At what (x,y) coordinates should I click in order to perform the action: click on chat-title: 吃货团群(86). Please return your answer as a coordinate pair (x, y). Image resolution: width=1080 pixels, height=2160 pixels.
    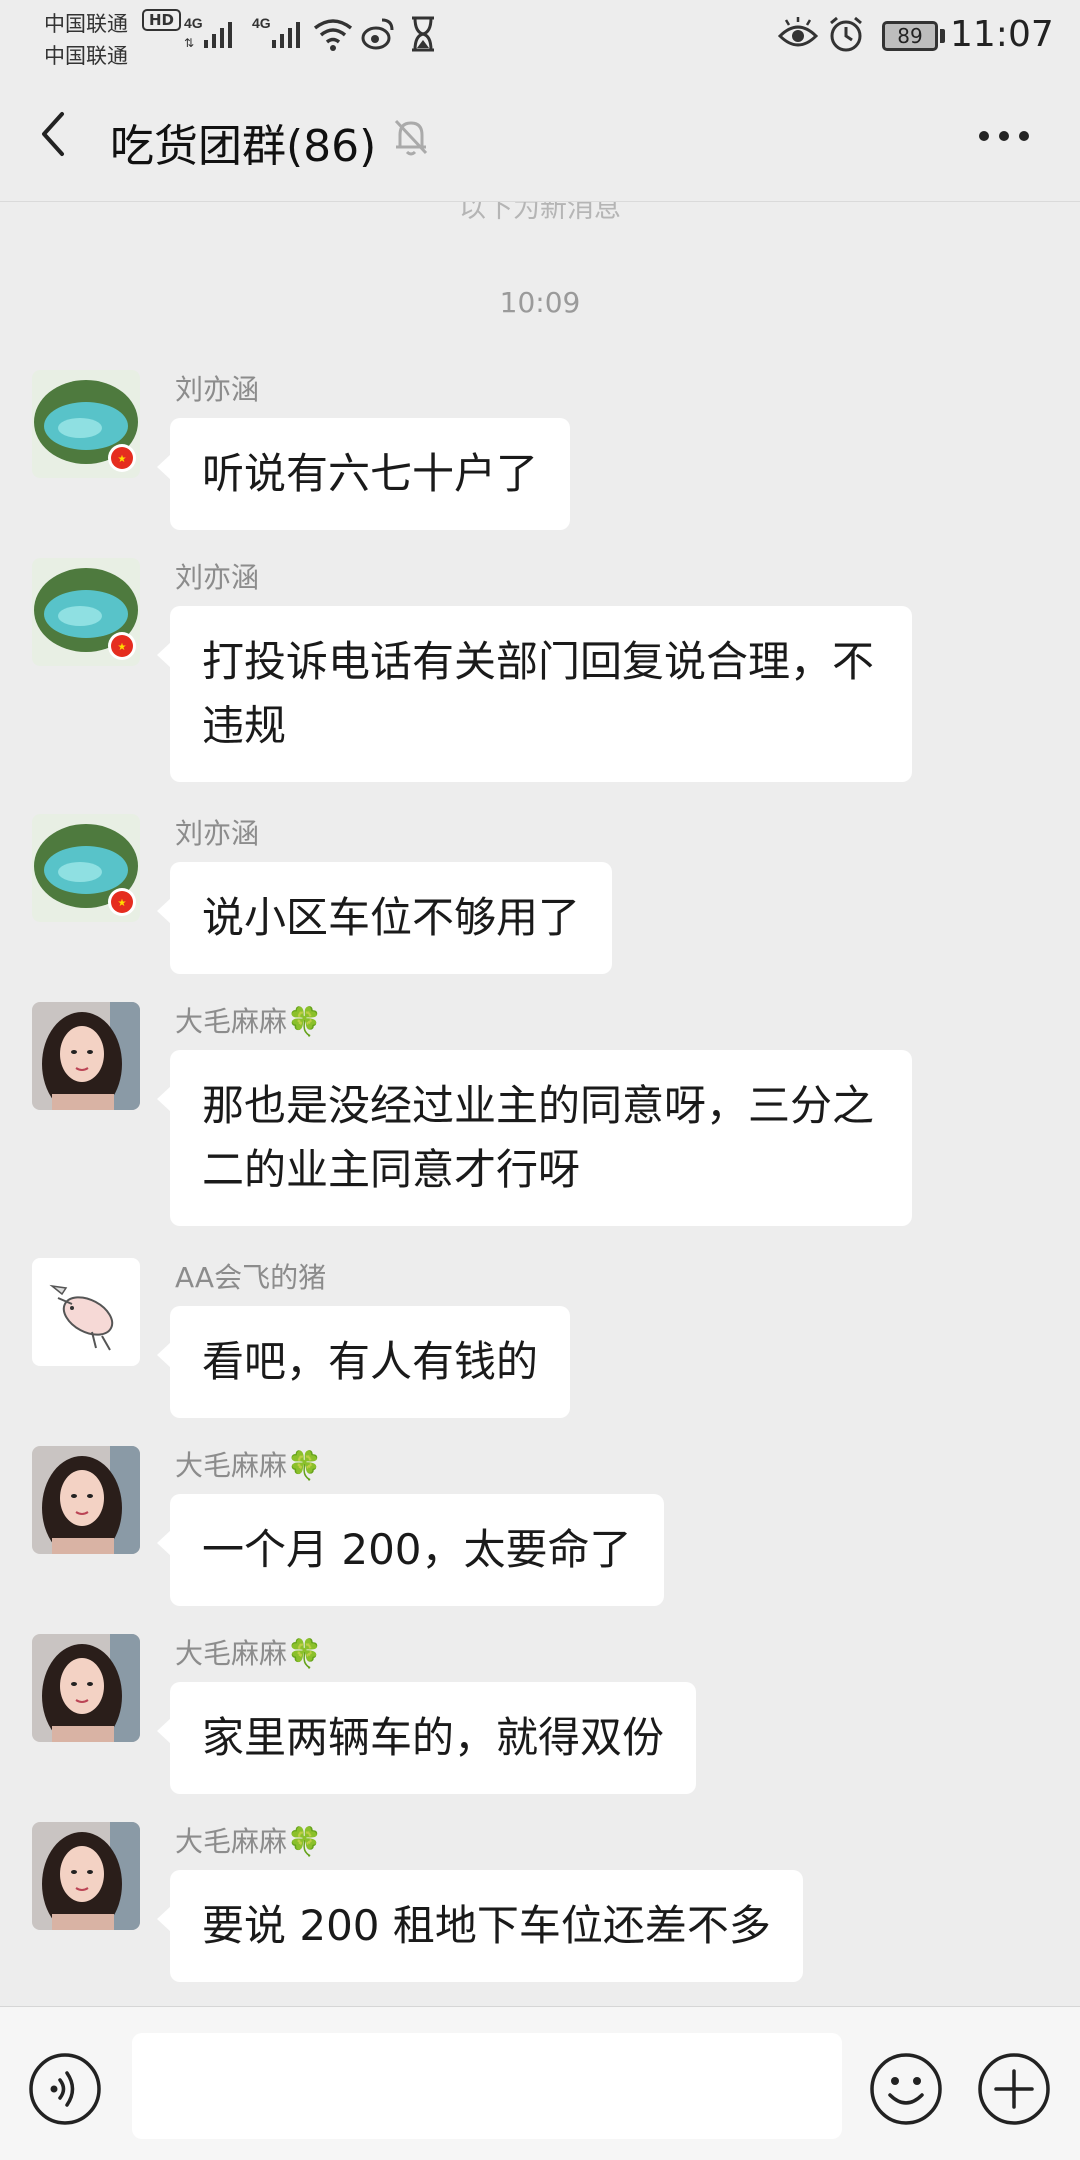
    Looking at the image, I should click on (243, 142).